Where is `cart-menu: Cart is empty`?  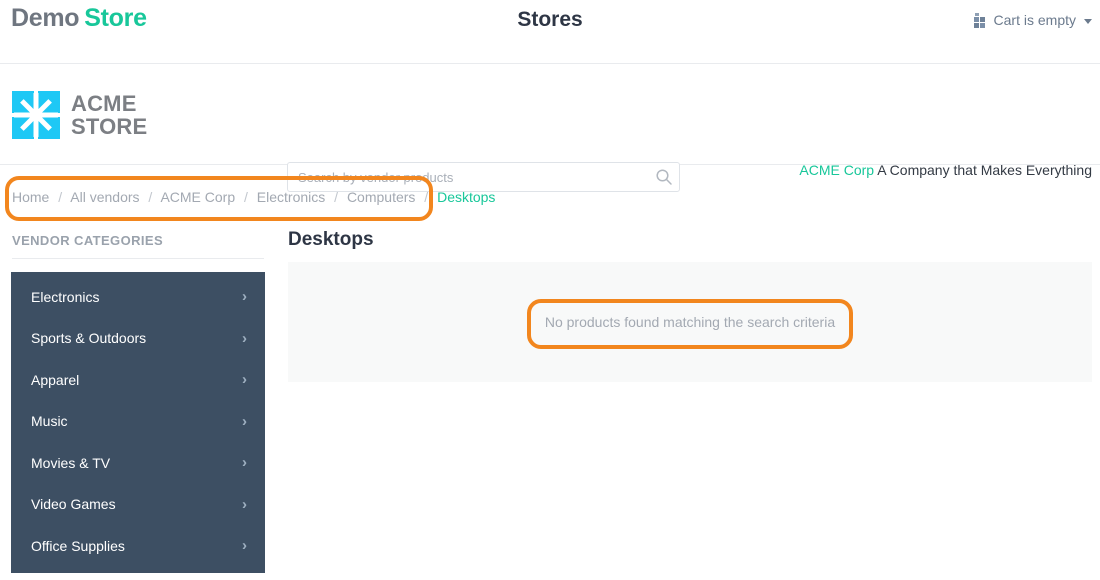
cart-menu: Cart is empty is located at coordinates (1032, 20).